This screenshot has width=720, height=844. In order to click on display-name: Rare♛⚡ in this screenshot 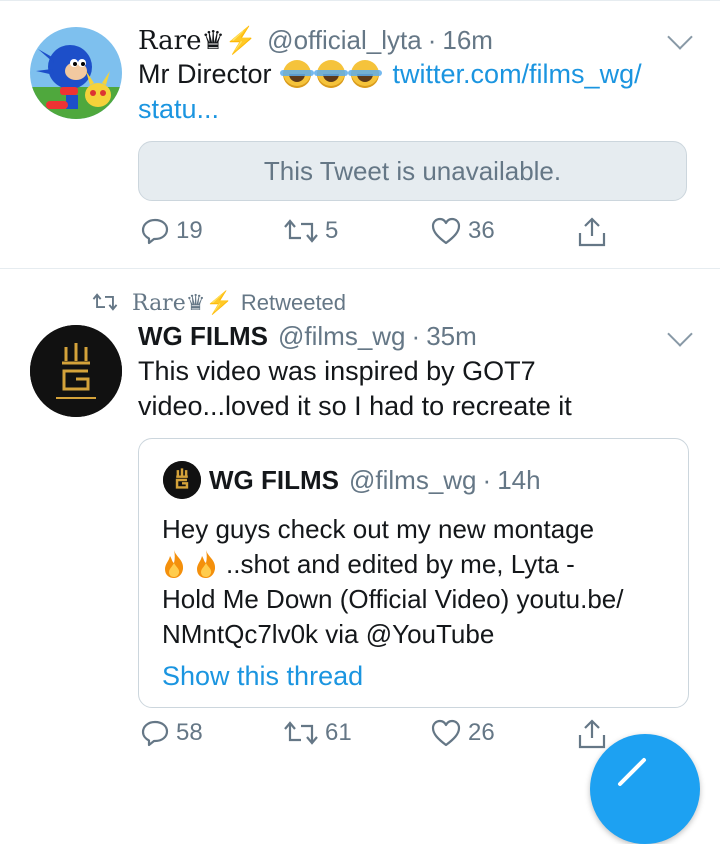, I will do `click(197, 41)`.